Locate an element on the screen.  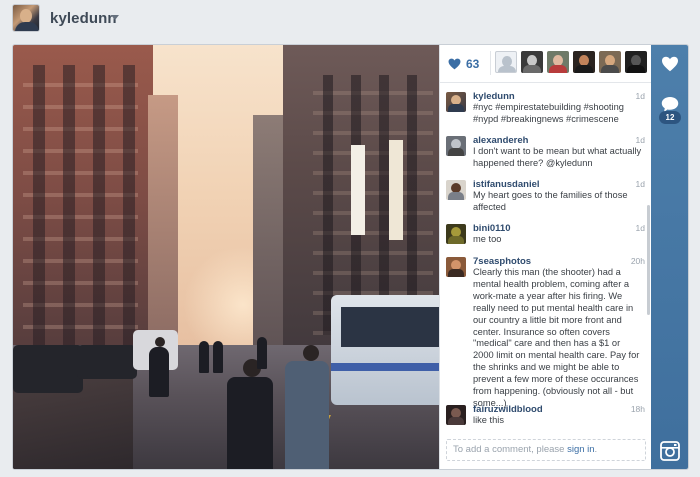
comment-username: istifanusdaniel is located at coordinates (506, 184).